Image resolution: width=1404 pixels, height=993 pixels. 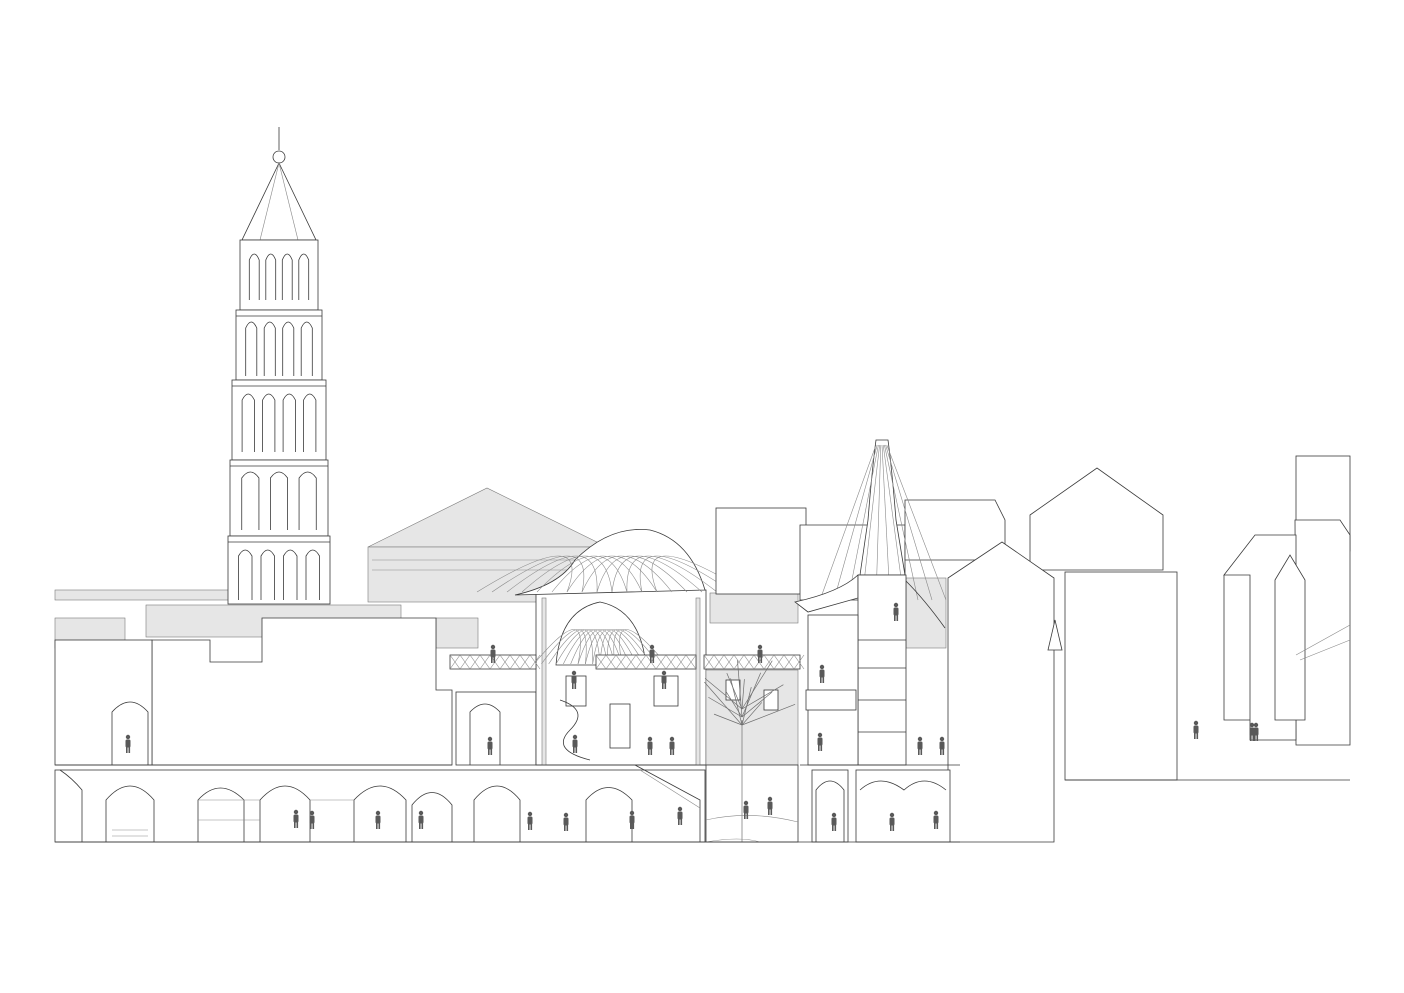 What do you see at coordinates (627, 662) in the screenshot?
I see `walkways` at bounding box center [627, 662].